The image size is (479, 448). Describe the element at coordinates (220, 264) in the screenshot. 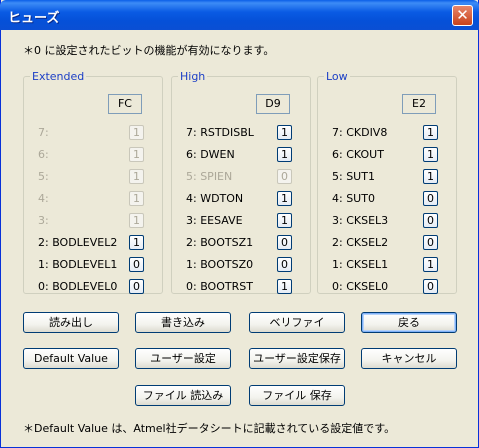

I see `fuse-bit-label: 1: BOOTSZ0` at that location.